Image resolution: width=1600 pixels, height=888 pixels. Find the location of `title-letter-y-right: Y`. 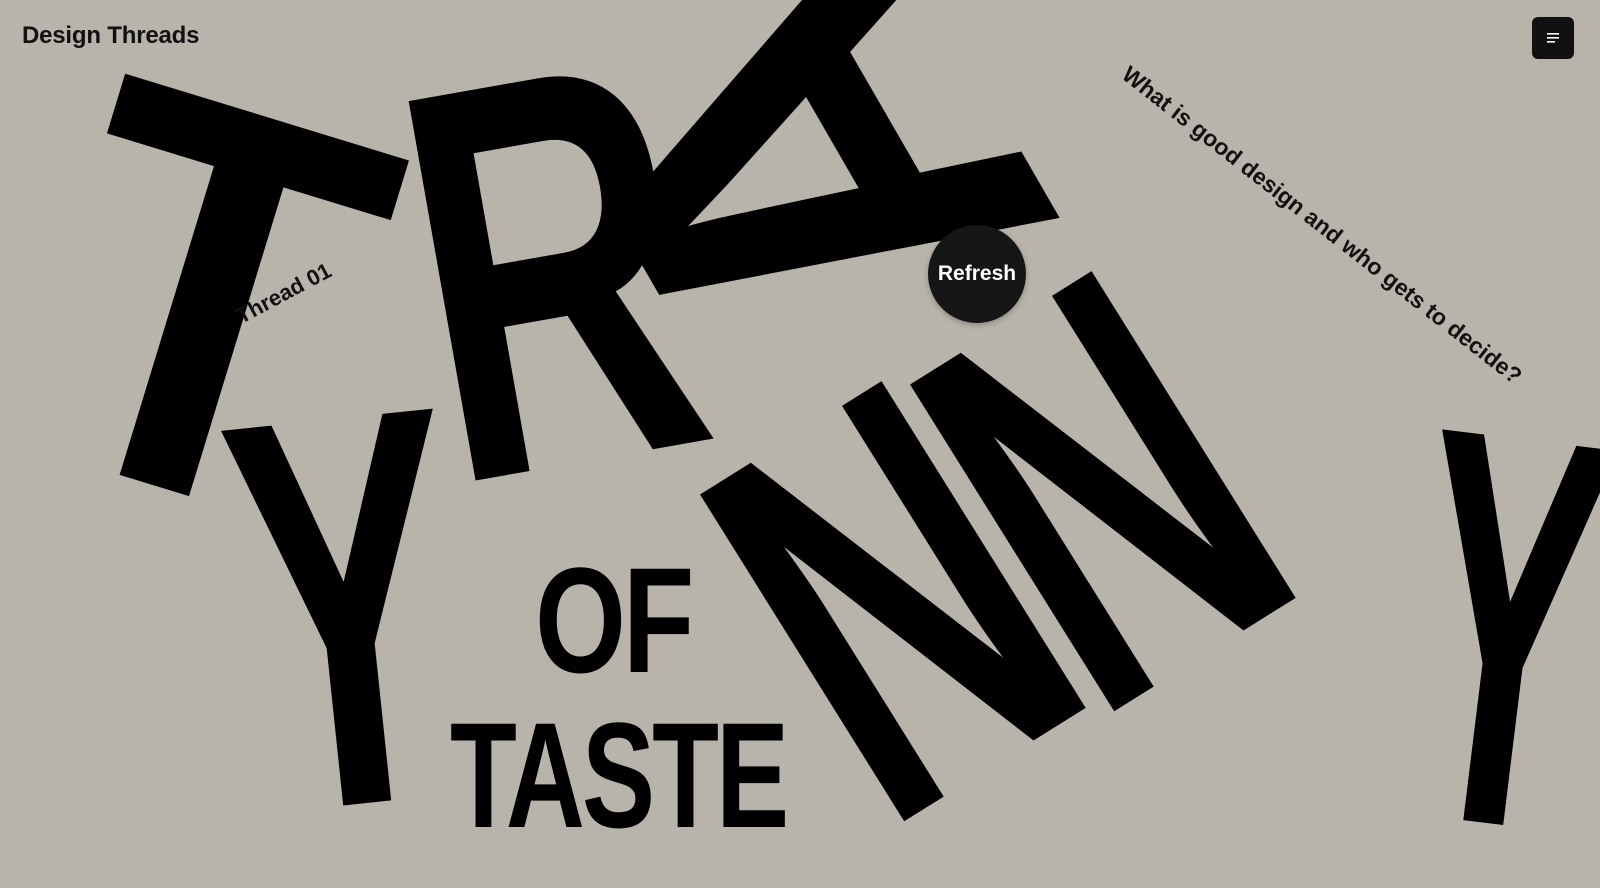

title-letter-y-right: Y is located at coordinates (1487, 597).